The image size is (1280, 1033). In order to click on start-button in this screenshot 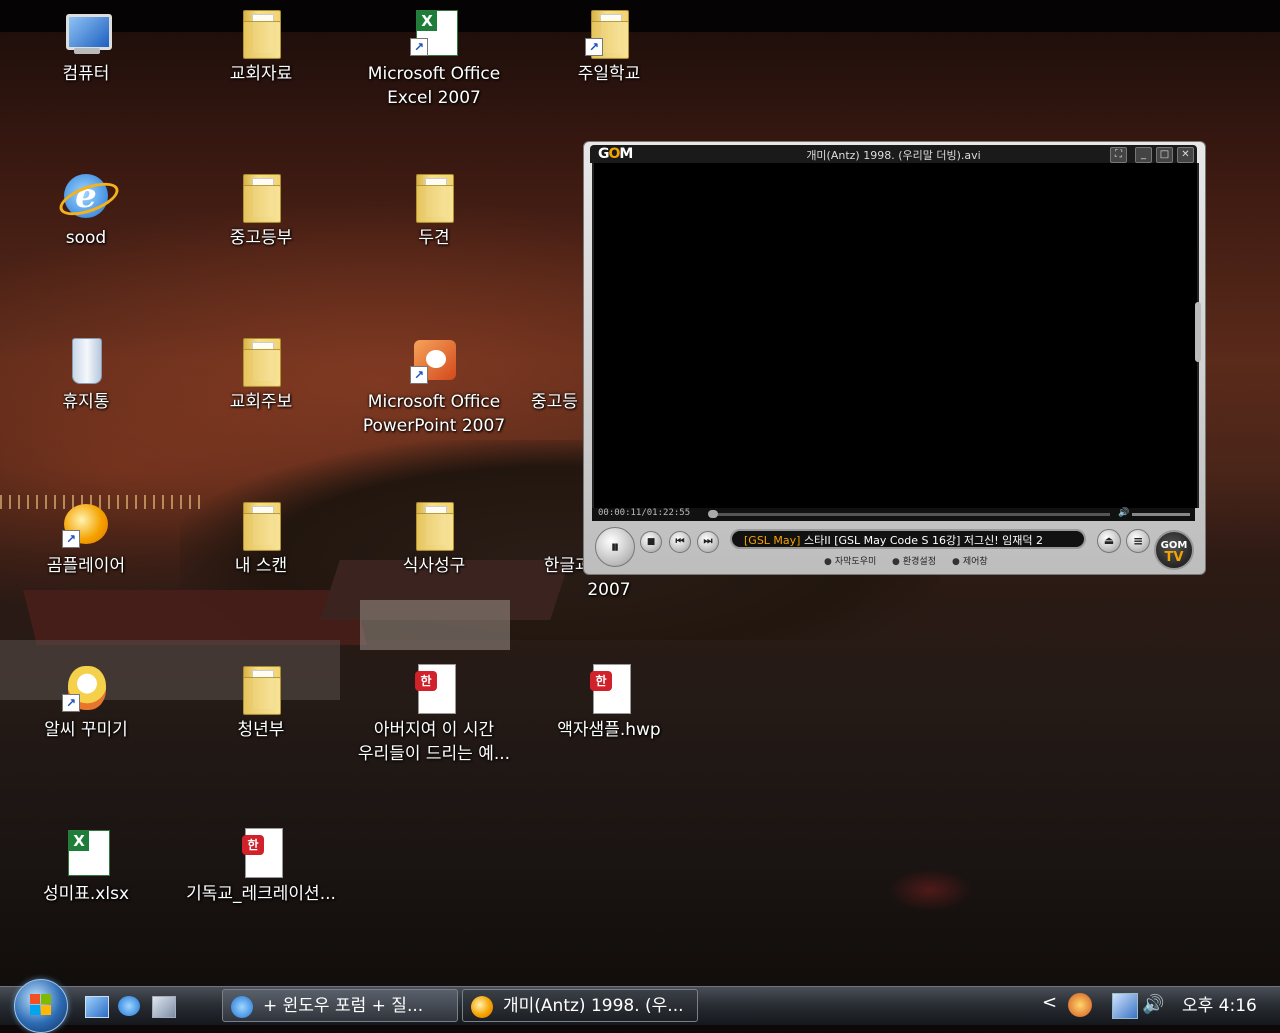, I will do `click(41, 1006)`.